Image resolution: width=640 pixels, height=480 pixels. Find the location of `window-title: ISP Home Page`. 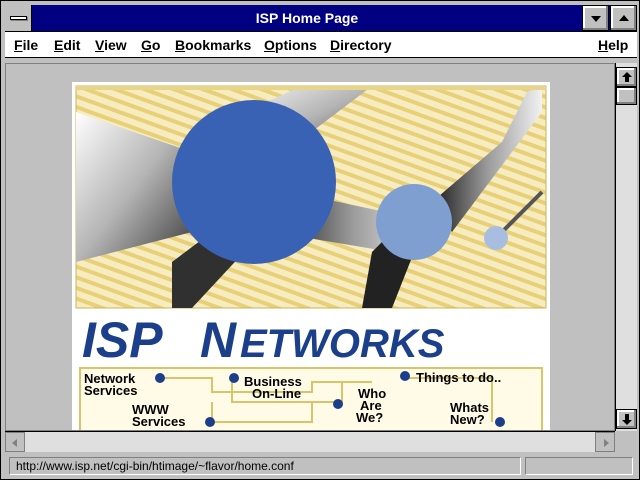

window-title: ISP Home Page is located at coordinates (307, 18).